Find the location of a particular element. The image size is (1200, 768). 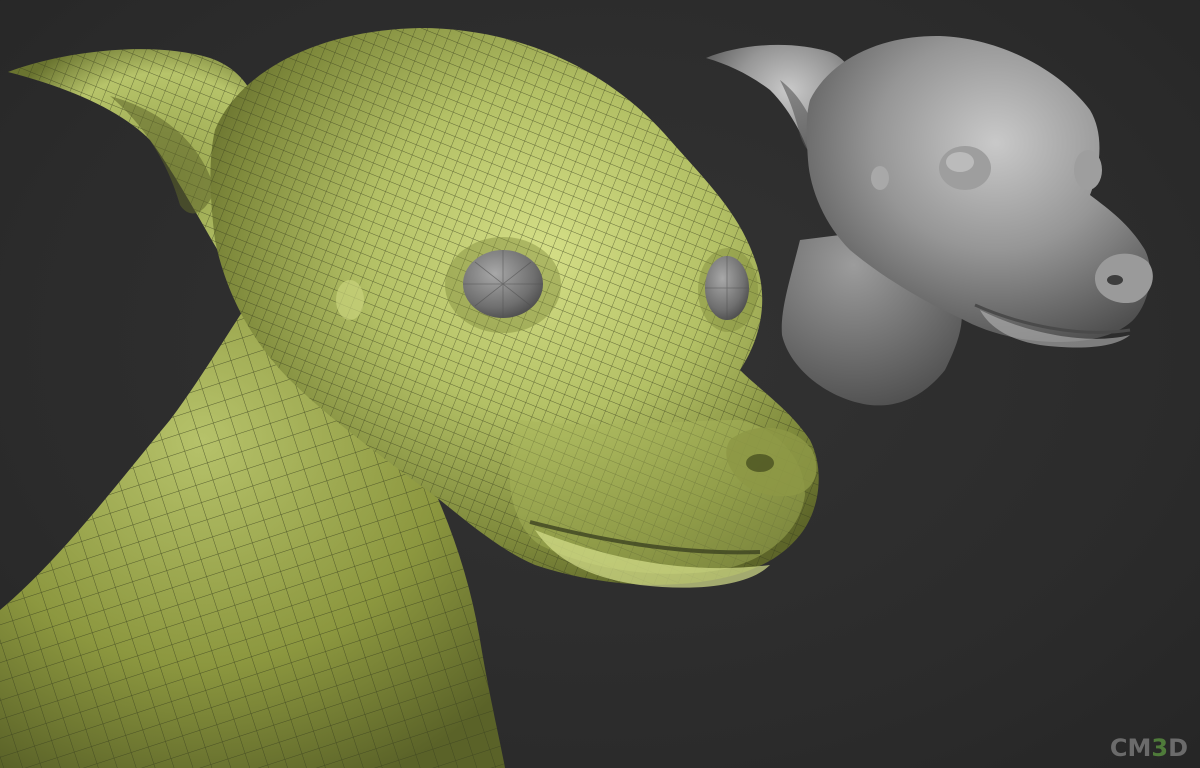

clay-nose is located at coordinates (1123, 278).